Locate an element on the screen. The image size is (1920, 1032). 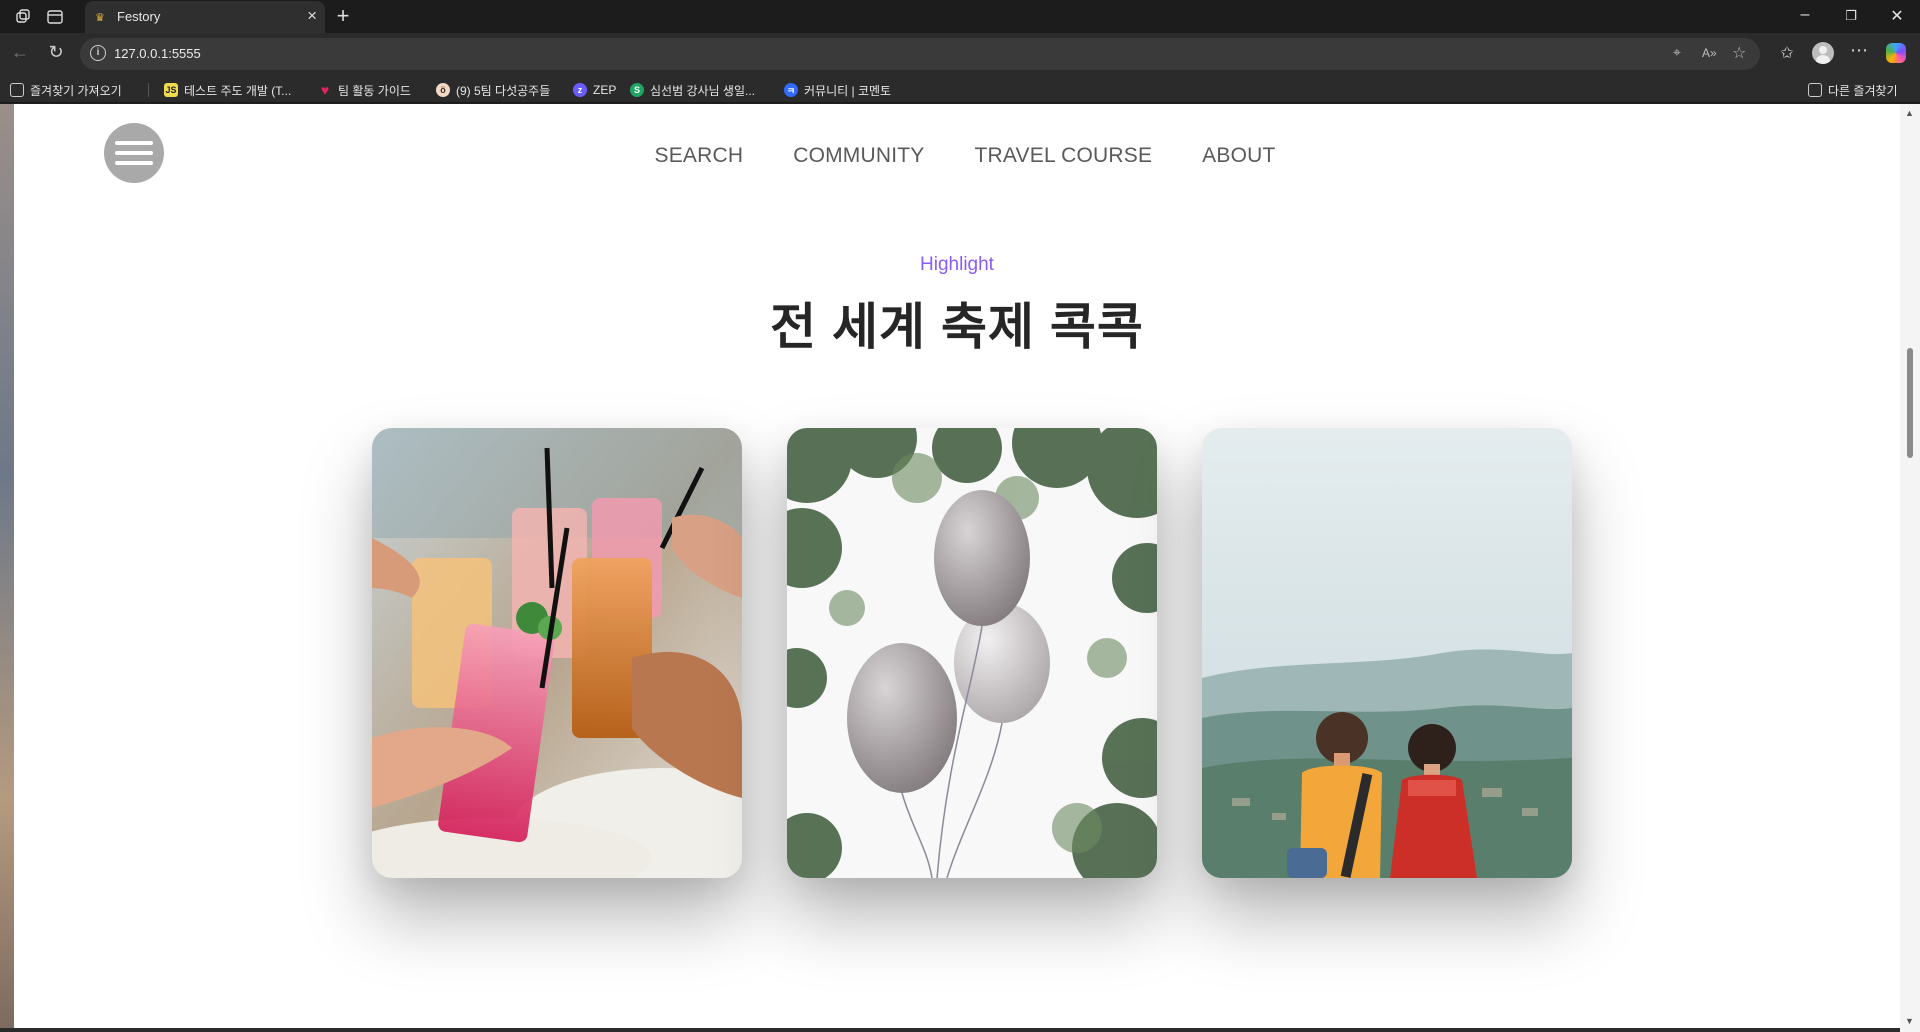
scroll-down-icon: ▼ is located at coordinates (1909, 1021).